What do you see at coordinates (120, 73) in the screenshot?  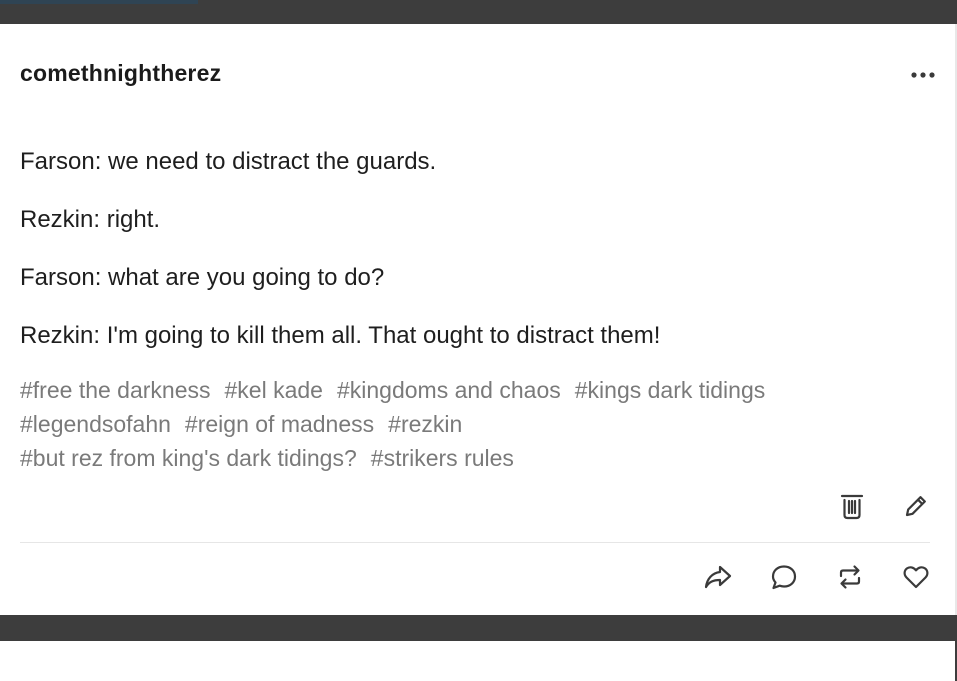 I see `blog-name-link: comethnightherez` at bounding box center [120, 73].